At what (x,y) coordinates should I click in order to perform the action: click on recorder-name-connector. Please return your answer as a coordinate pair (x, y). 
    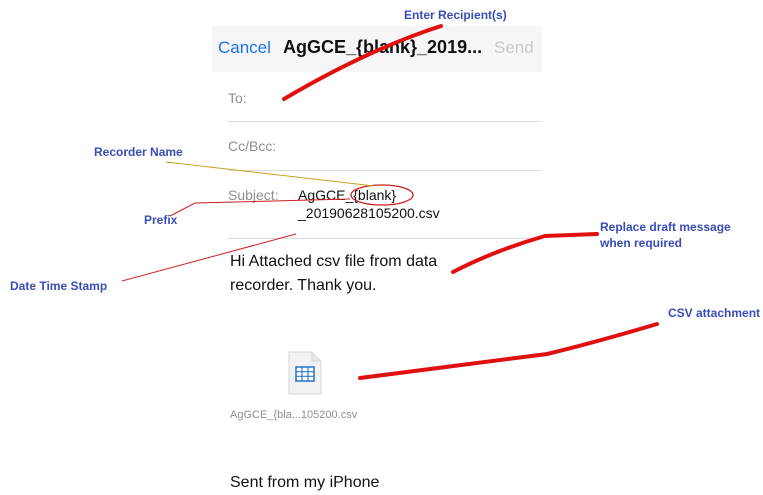
    Looking at the image, I should click on (270, 174).